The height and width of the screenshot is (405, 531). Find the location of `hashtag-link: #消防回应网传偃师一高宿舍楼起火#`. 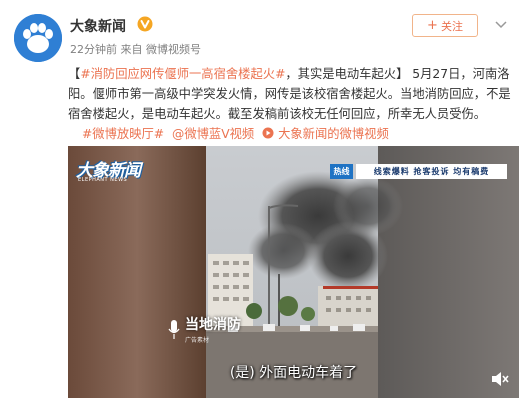

hashtag-link: #消防回应网传偃师一高宿舍楼起火# is located at coordinates (182, 74).